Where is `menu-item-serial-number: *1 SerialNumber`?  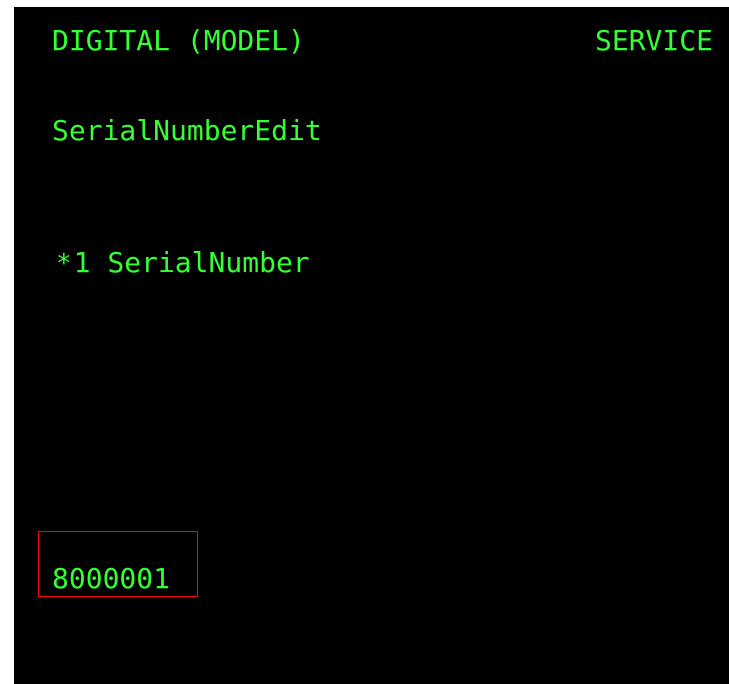
menu-item-serial-number: *1 SerialNumber is located at coordinates (183, 263).